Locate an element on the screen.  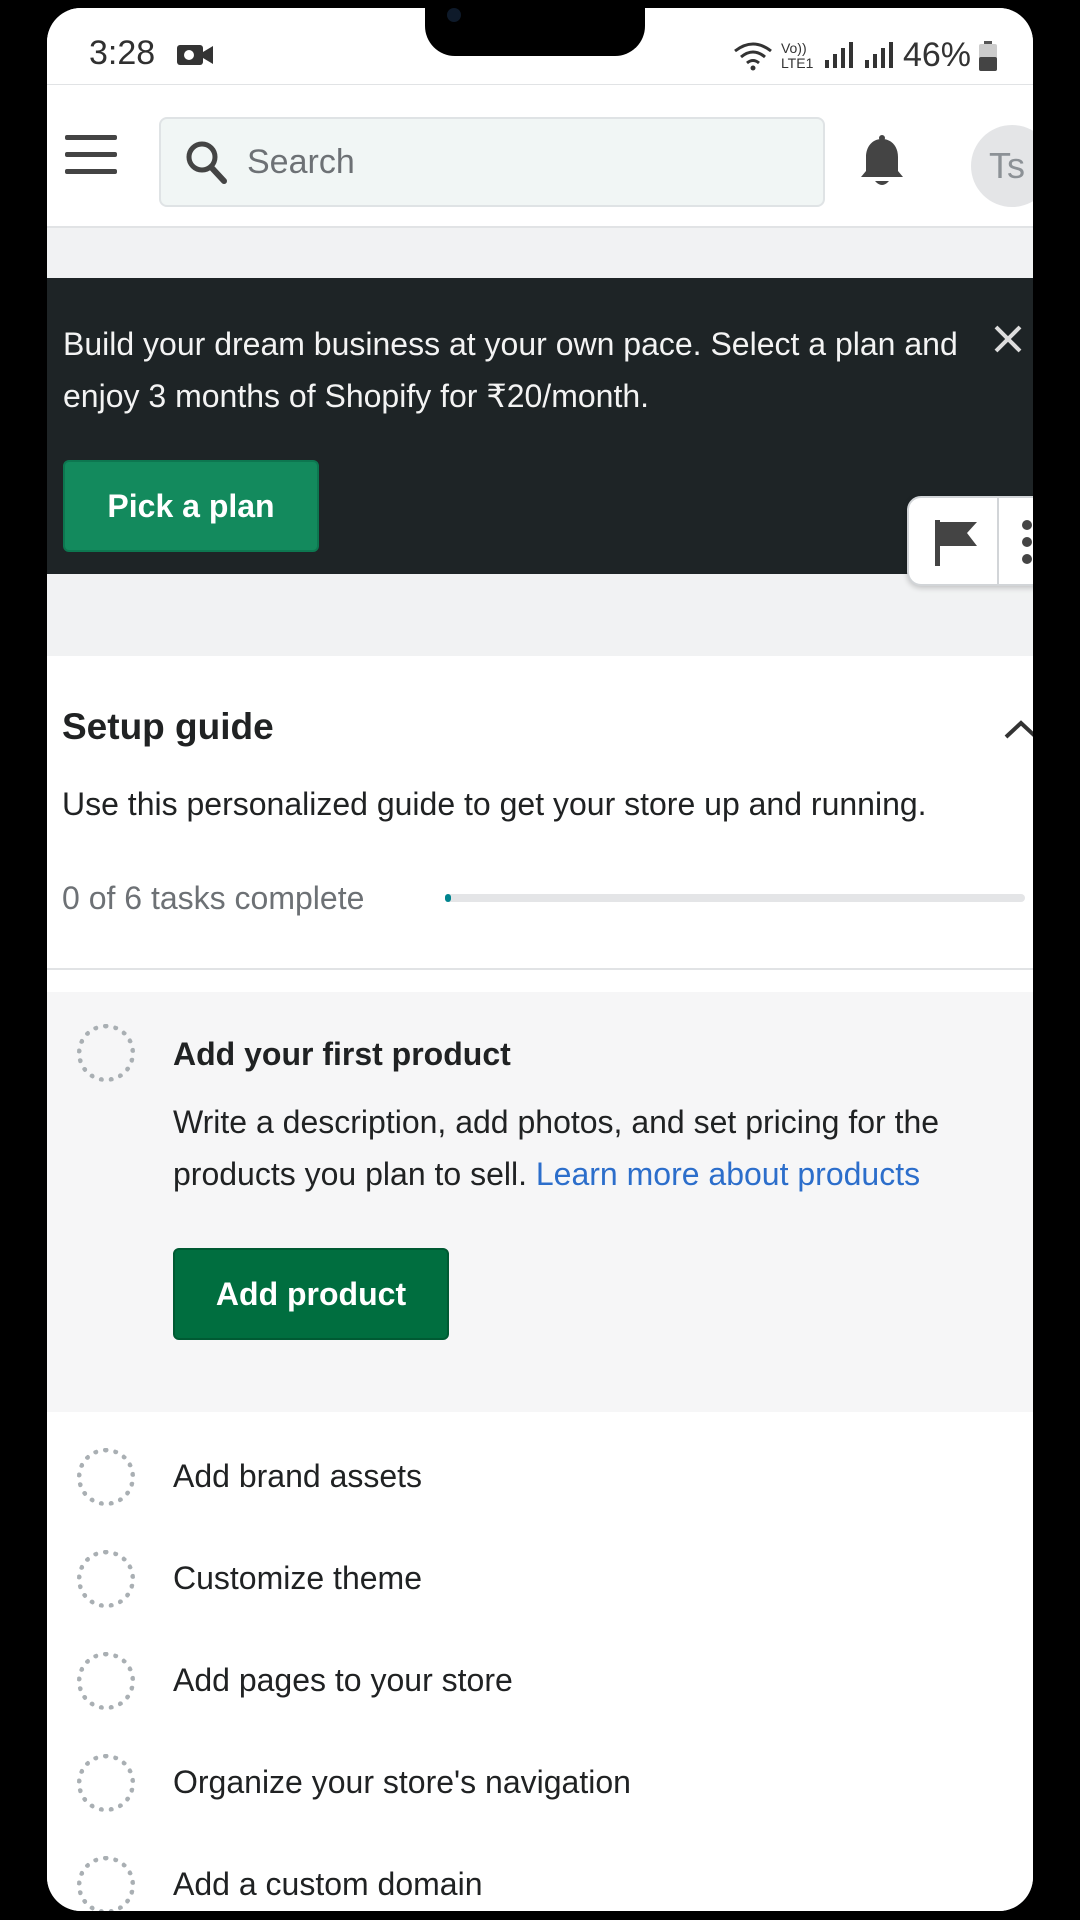
signal-icon is located at coordinates (838, 54).